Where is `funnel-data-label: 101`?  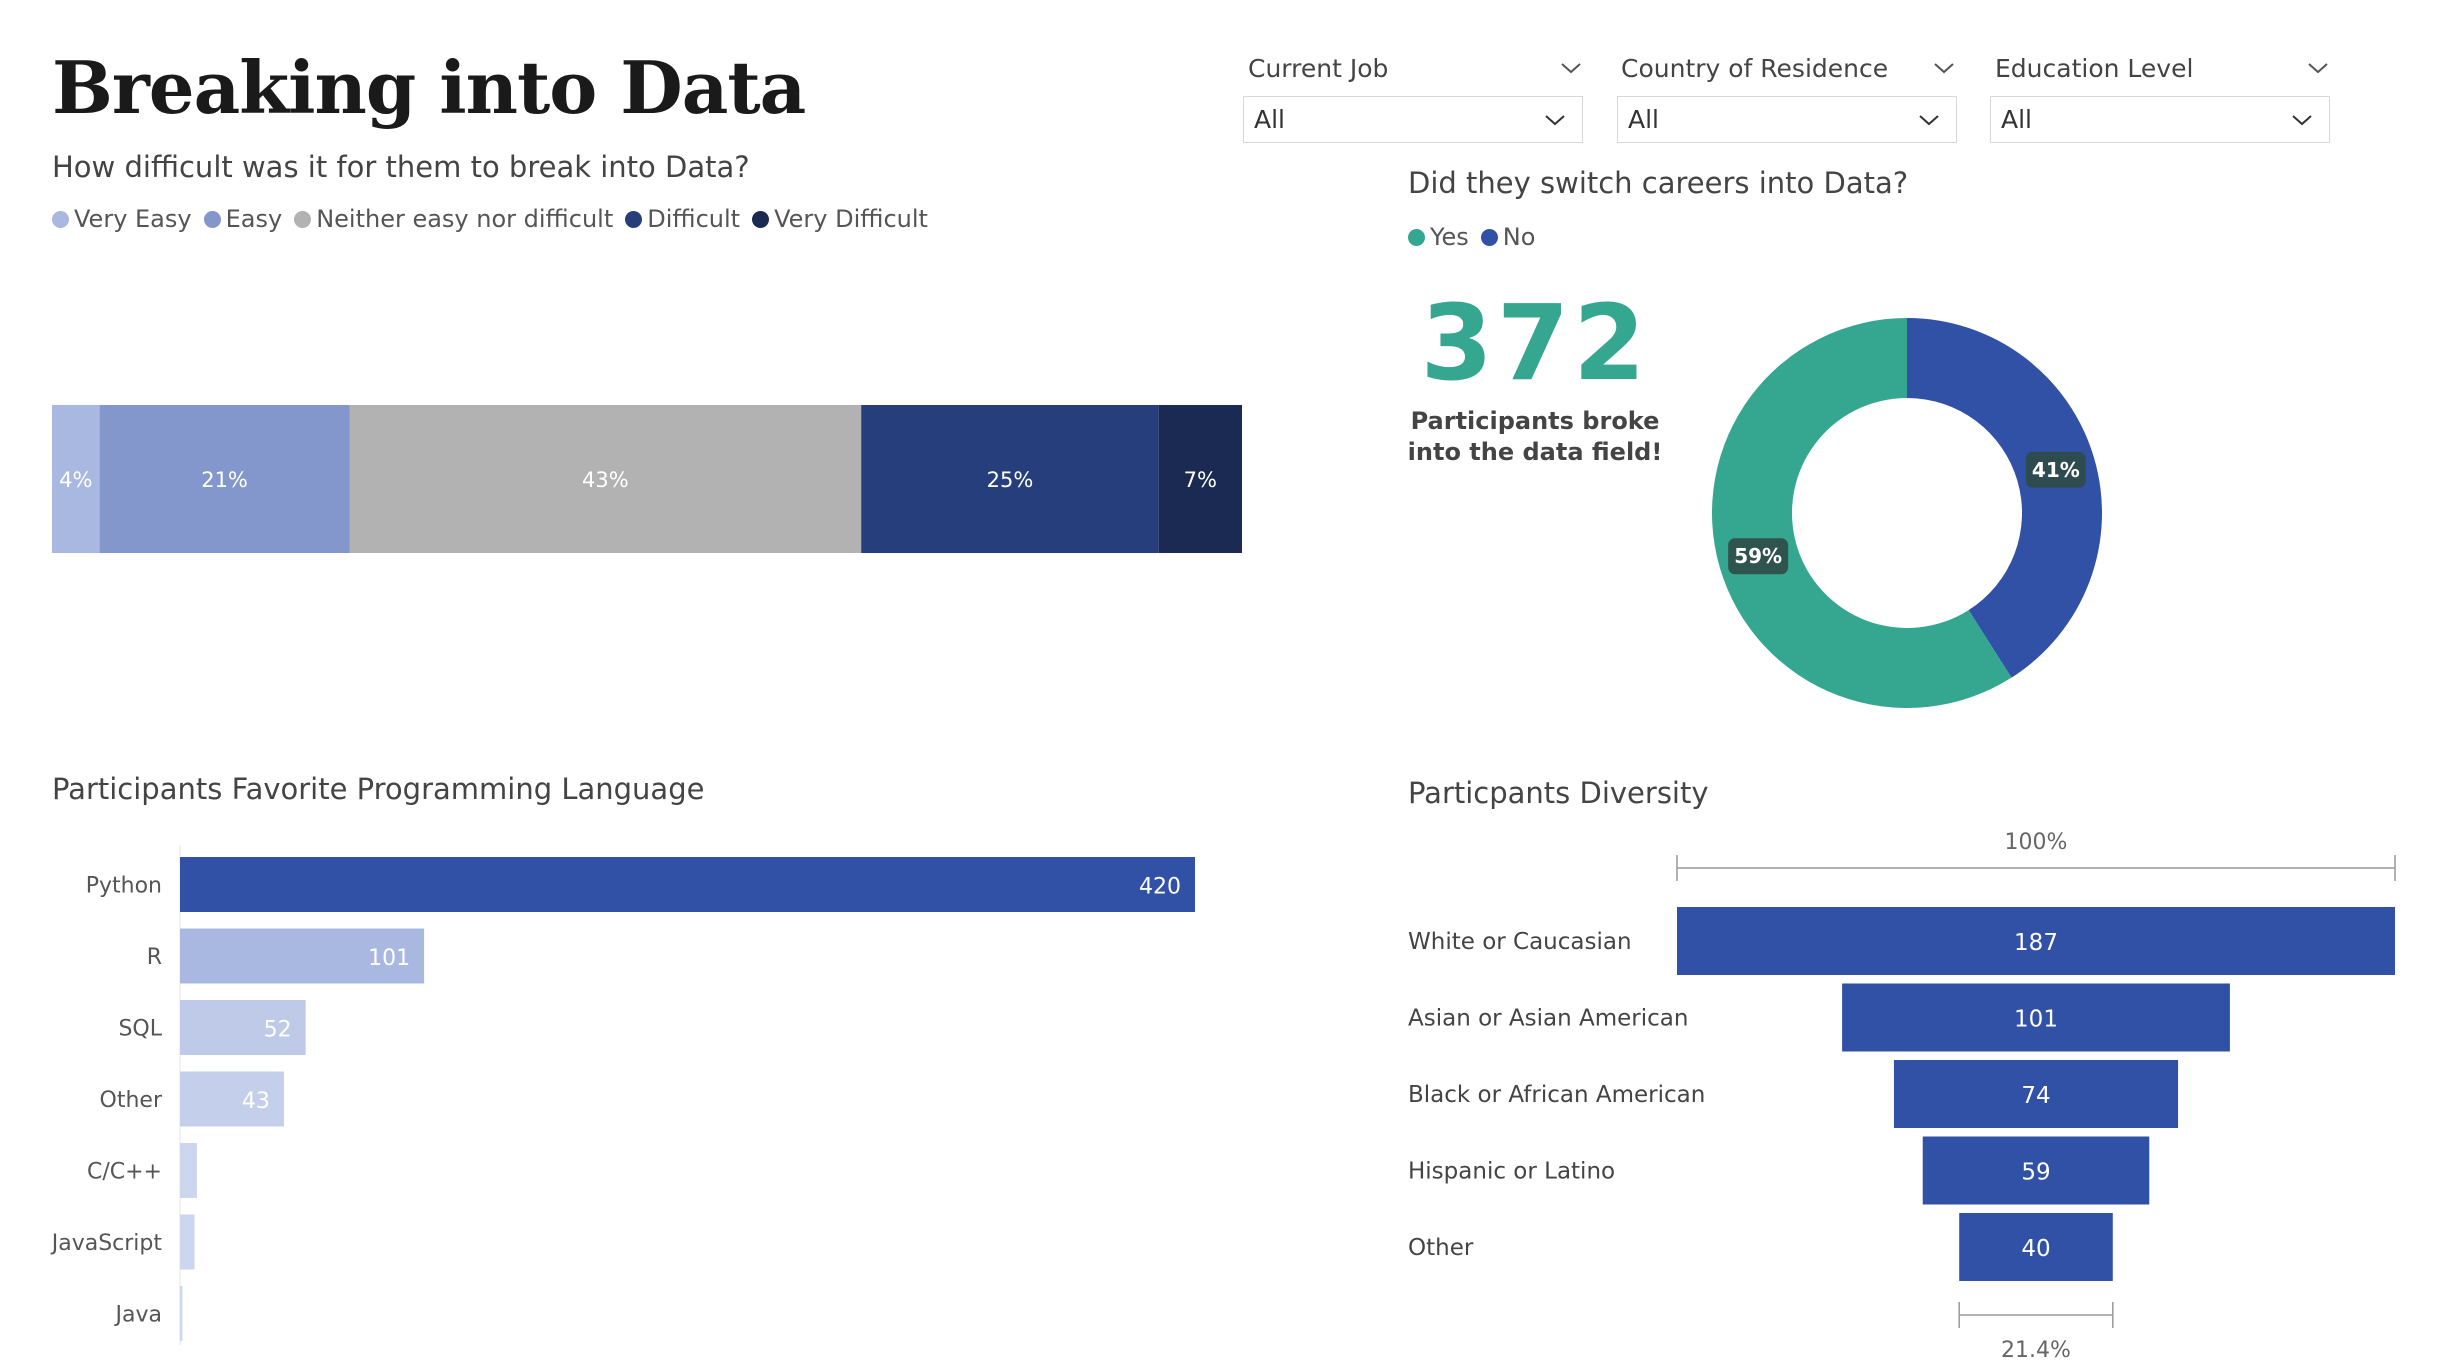
funnel-data-label: 101 is located at coordinates (2036, 1020).